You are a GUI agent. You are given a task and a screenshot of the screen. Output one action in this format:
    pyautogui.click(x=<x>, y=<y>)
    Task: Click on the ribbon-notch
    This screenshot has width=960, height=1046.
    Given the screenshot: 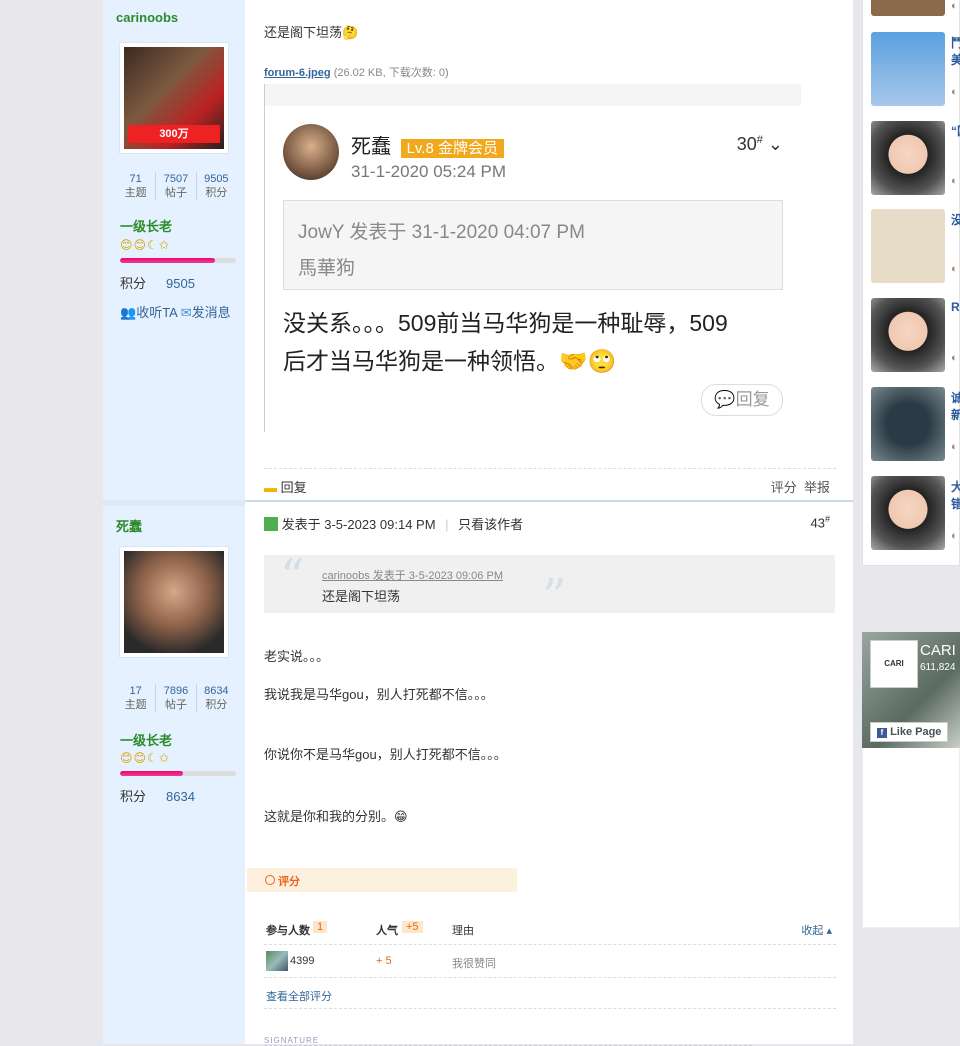 What is the action you would take?
    pyautogui.click(x=523, y=880)
    